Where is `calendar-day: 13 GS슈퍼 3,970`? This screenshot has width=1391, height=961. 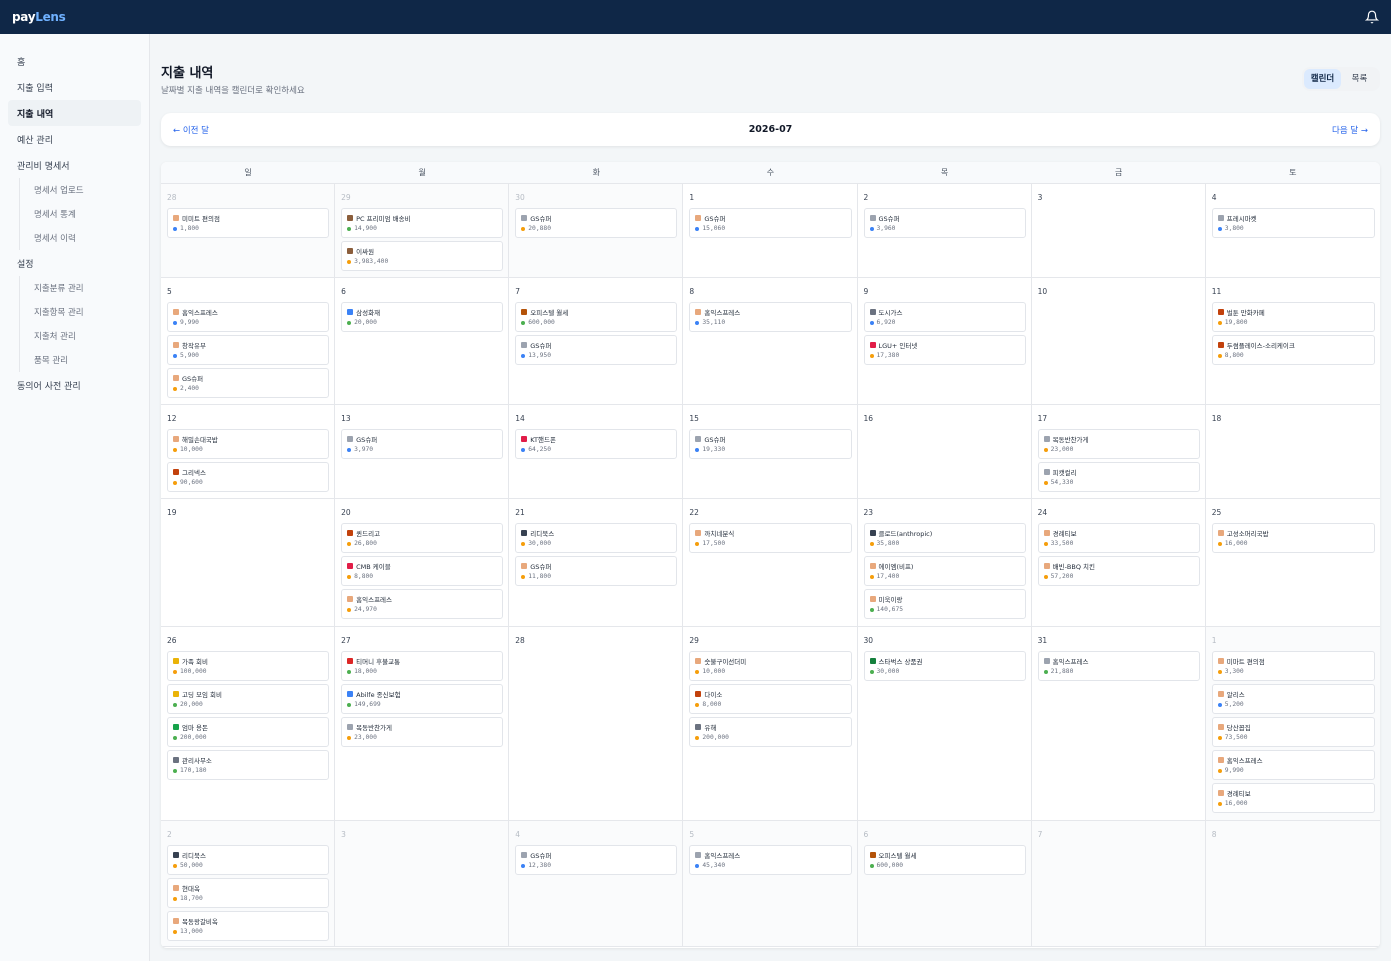 calendar-day: 13 GS슈퍼 3,970 is located at coordinates (422, 451).